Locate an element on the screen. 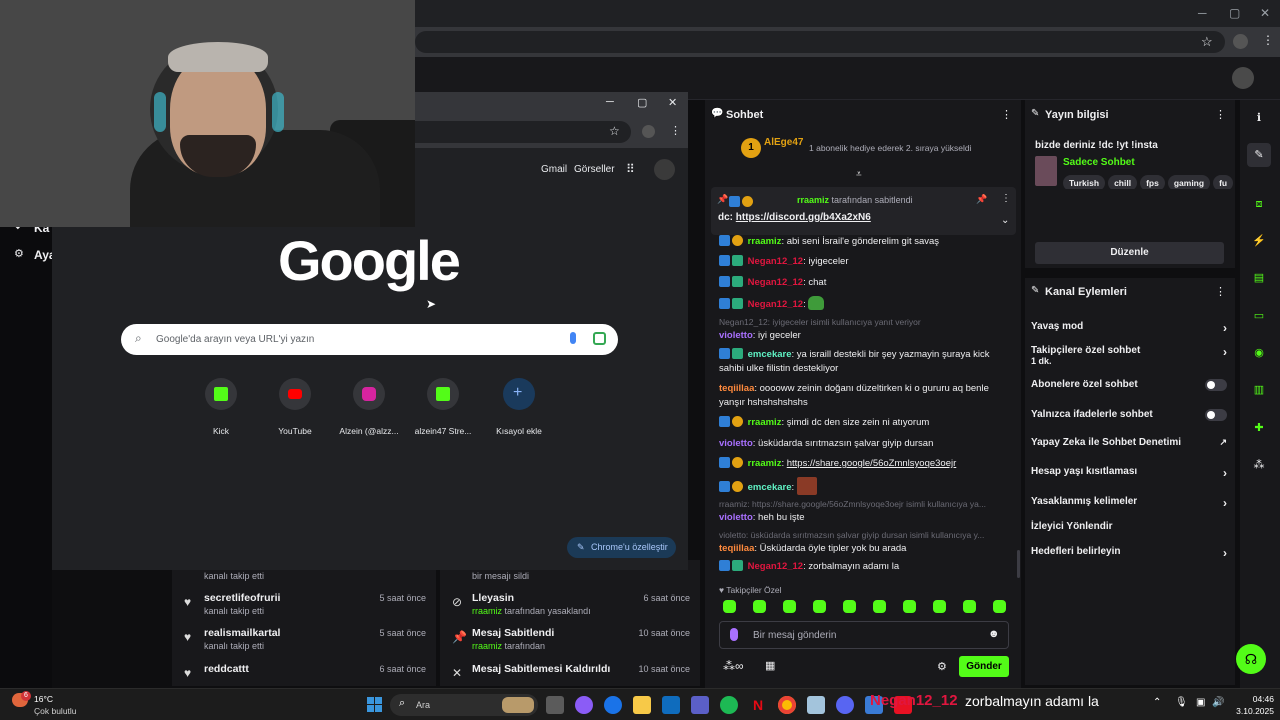 The image size is (1280, 720). unpin-icon: 📌 is located at coordinates (981, 199).